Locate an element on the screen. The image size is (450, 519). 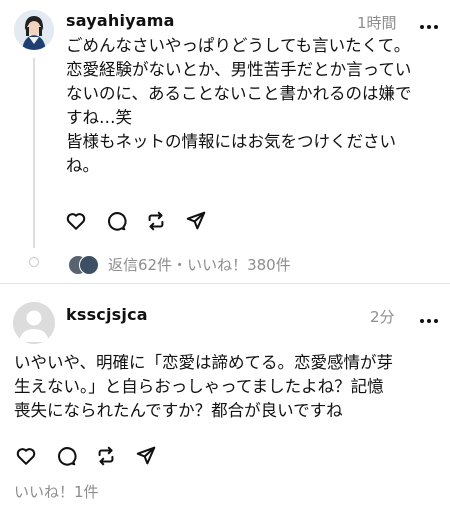
divider is located at coordinates (225, 283).